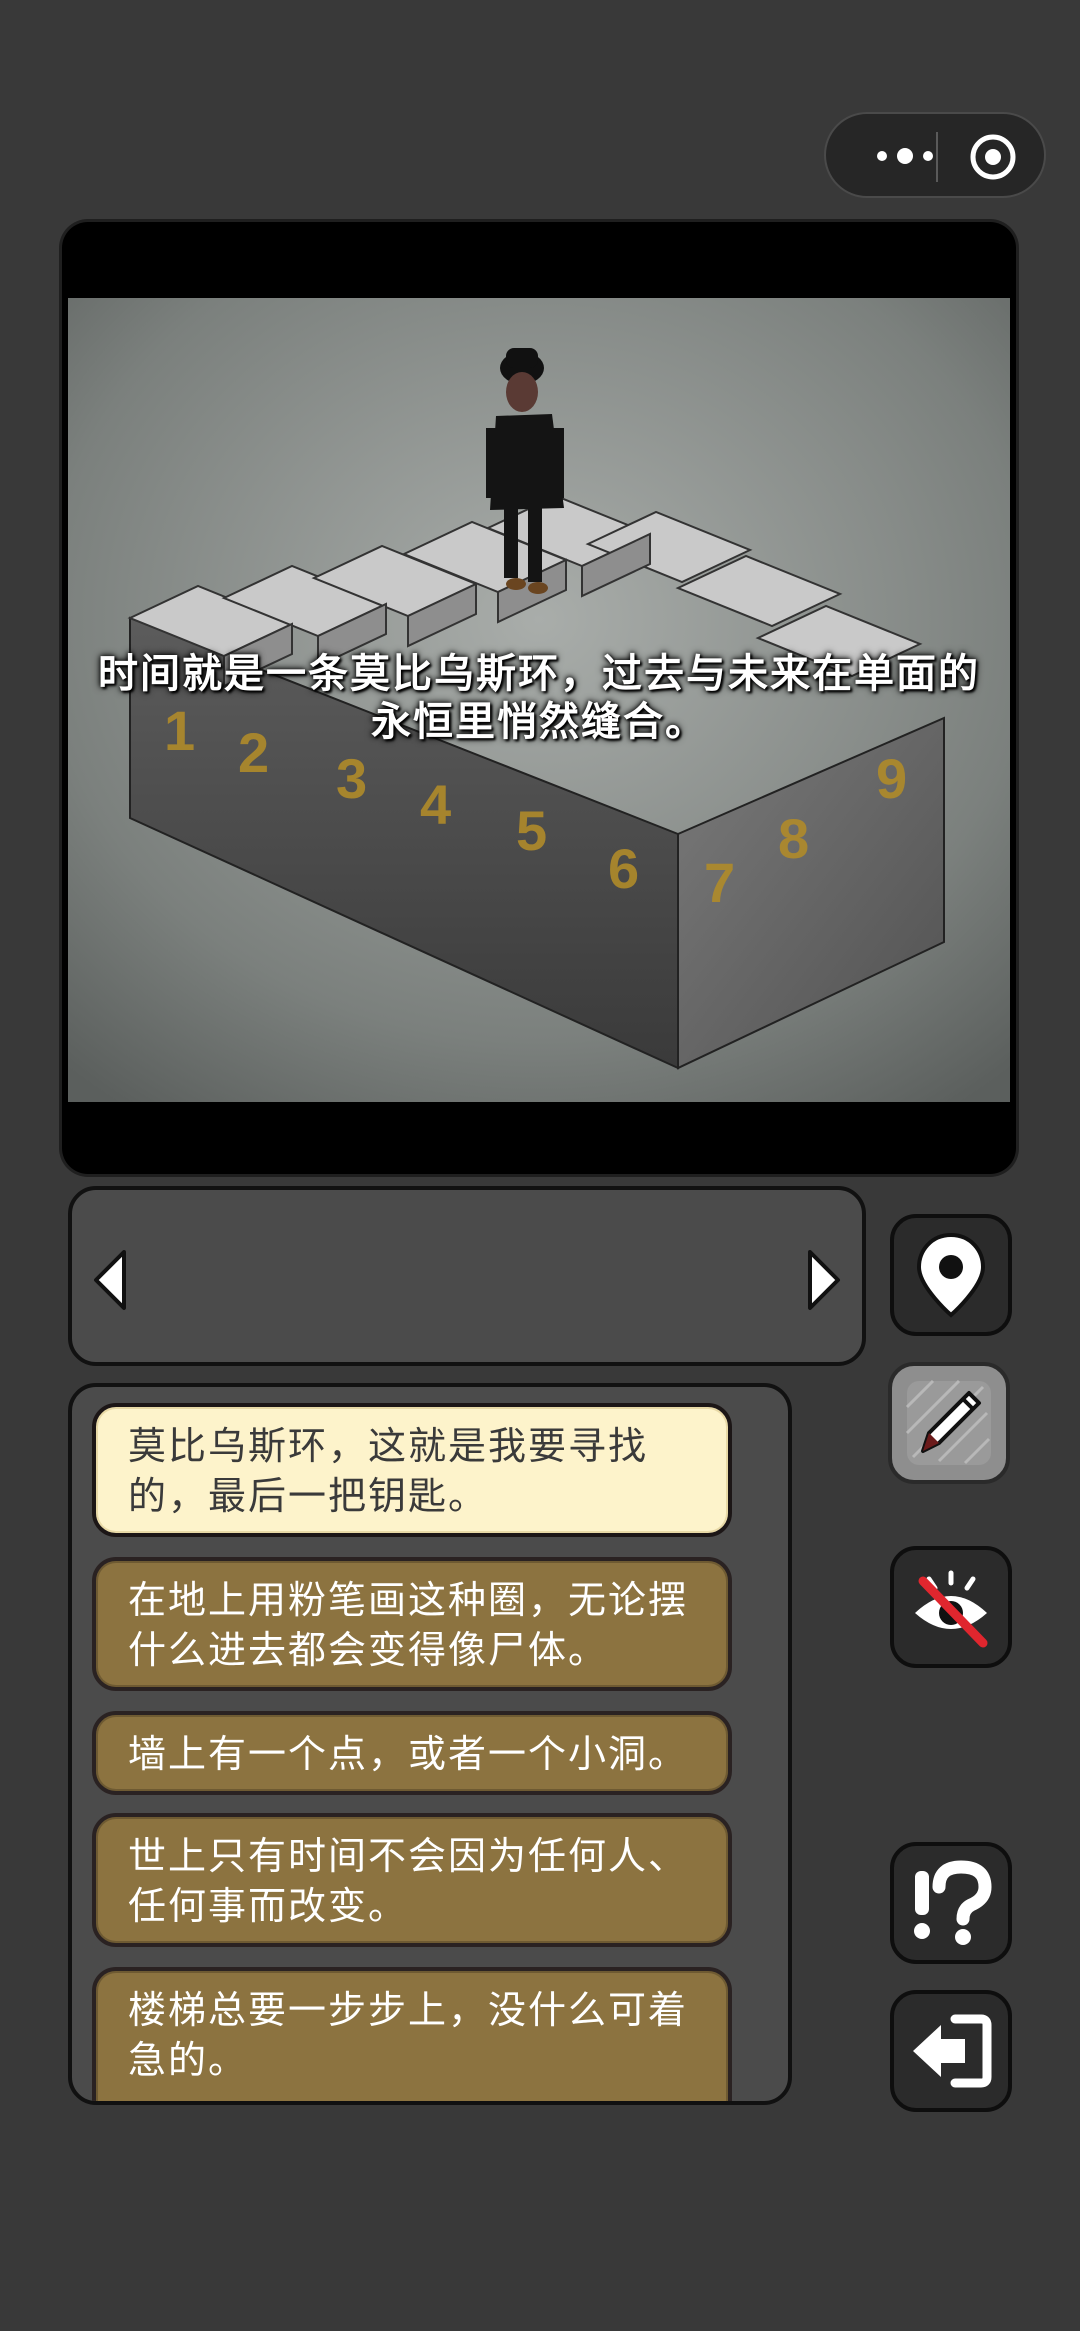 The width and height of the screenshot is (1080, 2331). I want to click on svg-text: 6, so click(623, 868).